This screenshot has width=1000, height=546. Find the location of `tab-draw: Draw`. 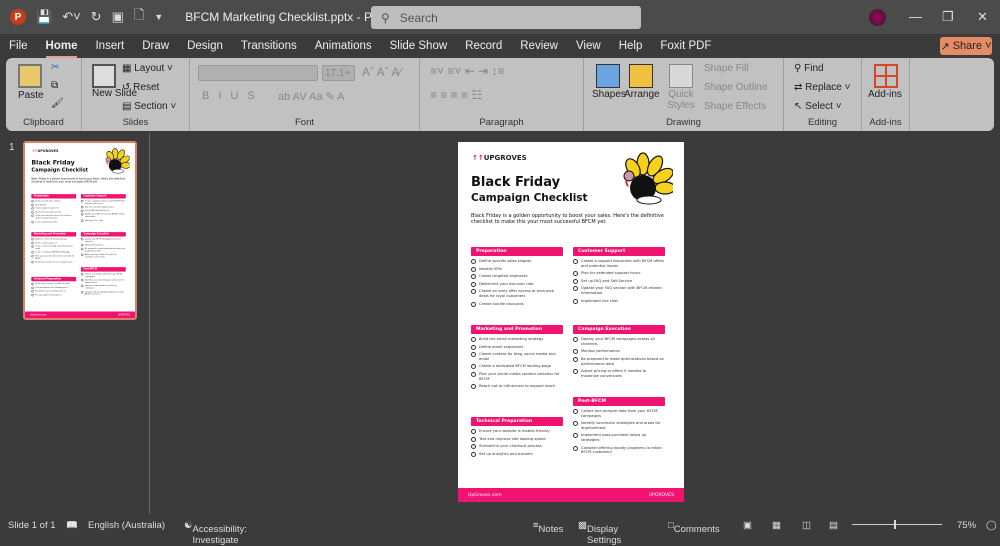

tab-draw: Draw is located at coordinates (155, 47).